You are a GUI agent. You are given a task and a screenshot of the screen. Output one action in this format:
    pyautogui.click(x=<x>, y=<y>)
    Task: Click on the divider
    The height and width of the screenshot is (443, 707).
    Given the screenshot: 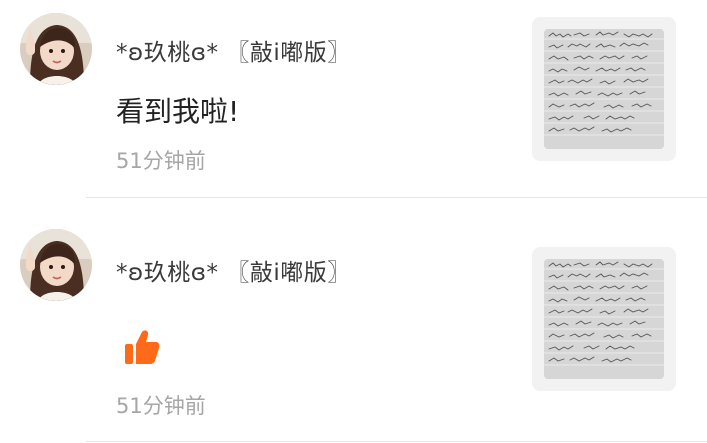 What is the action you would take?
    pyautogui.click(x=396, y=441)
    